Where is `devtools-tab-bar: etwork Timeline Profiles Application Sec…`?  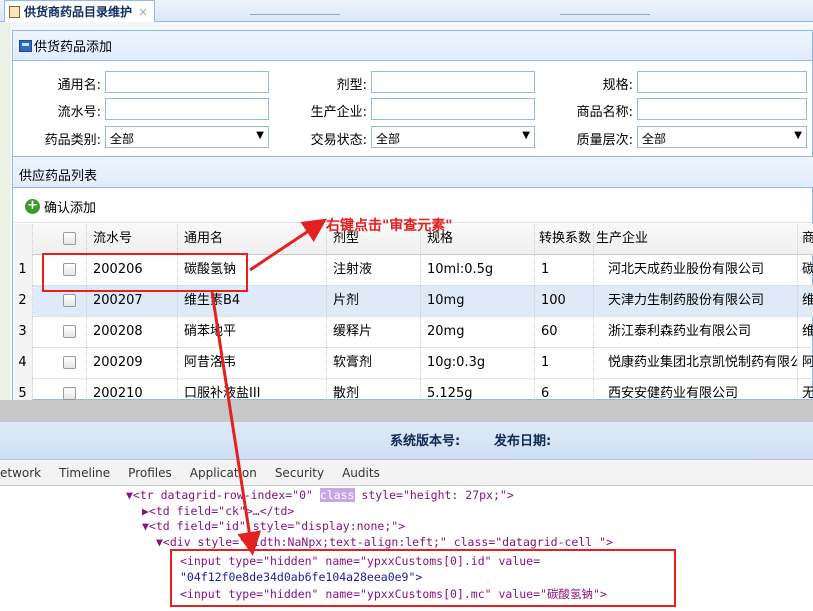 devtools-tab-bar: etwork Timeline Profiles Application Sec… is located at coordinates (406, 473).